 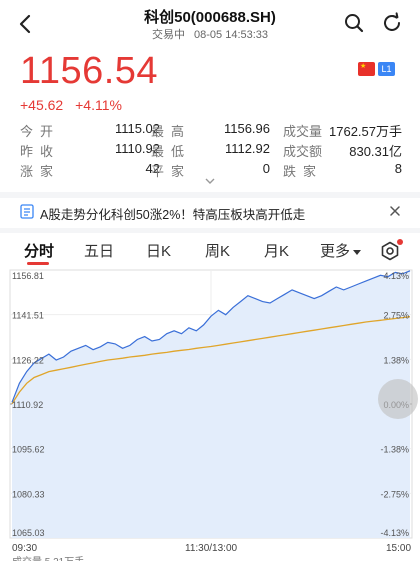 I want to click on price-change: +45.62 +4.11%, so click(x=75, y=105).